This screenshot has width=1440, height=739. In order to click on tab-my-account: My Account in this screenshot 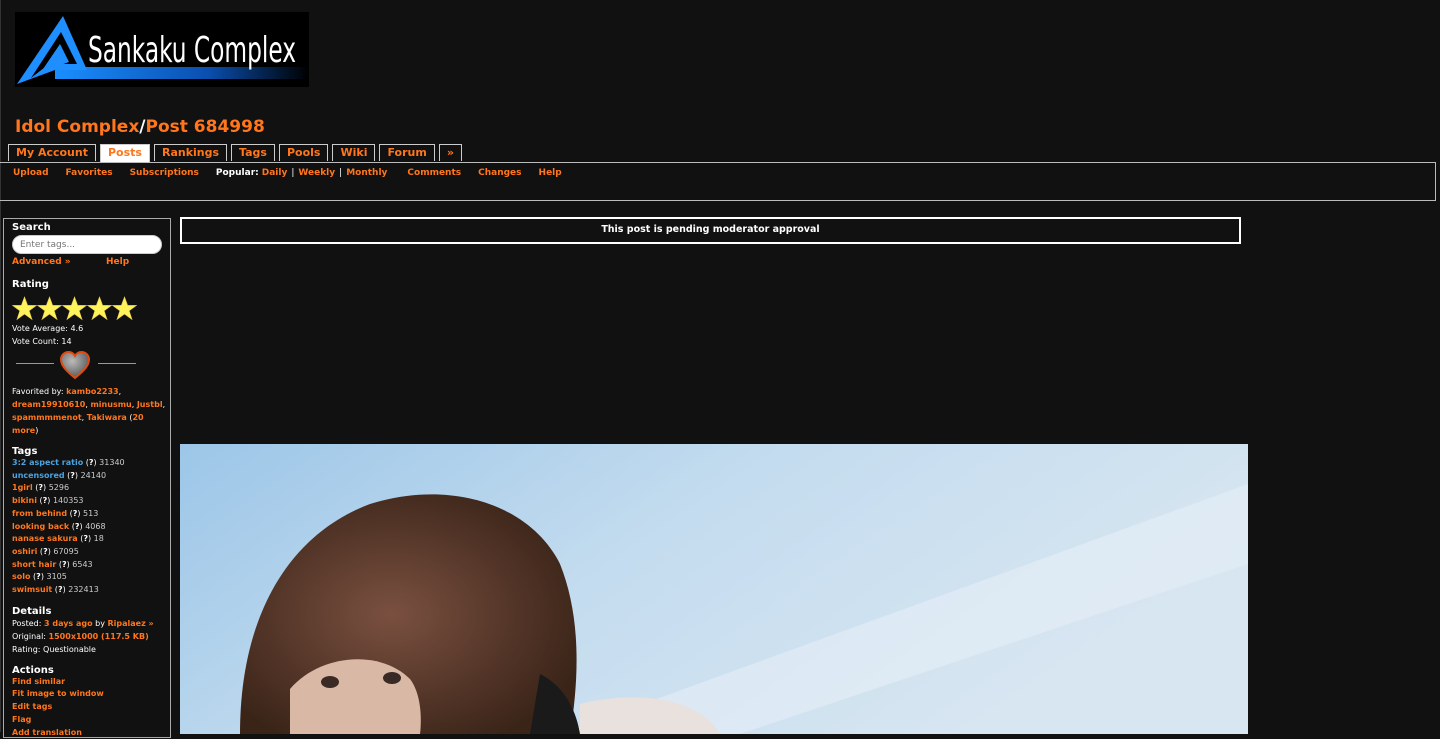, I will do `click(52, 152)`.